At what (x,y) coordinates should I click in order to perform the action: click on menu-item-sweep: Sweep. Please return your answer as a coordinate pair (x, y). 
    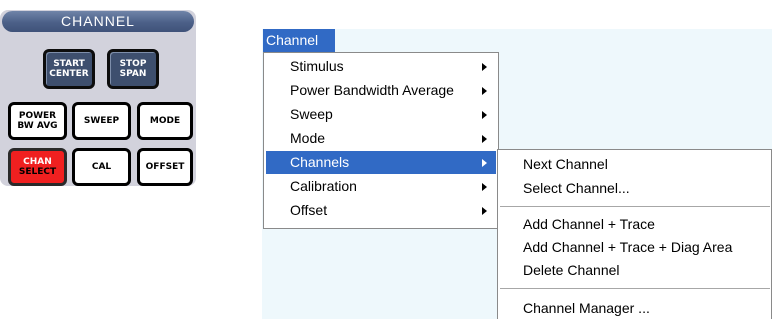
    Looking at the image, I should click on (381, 114).